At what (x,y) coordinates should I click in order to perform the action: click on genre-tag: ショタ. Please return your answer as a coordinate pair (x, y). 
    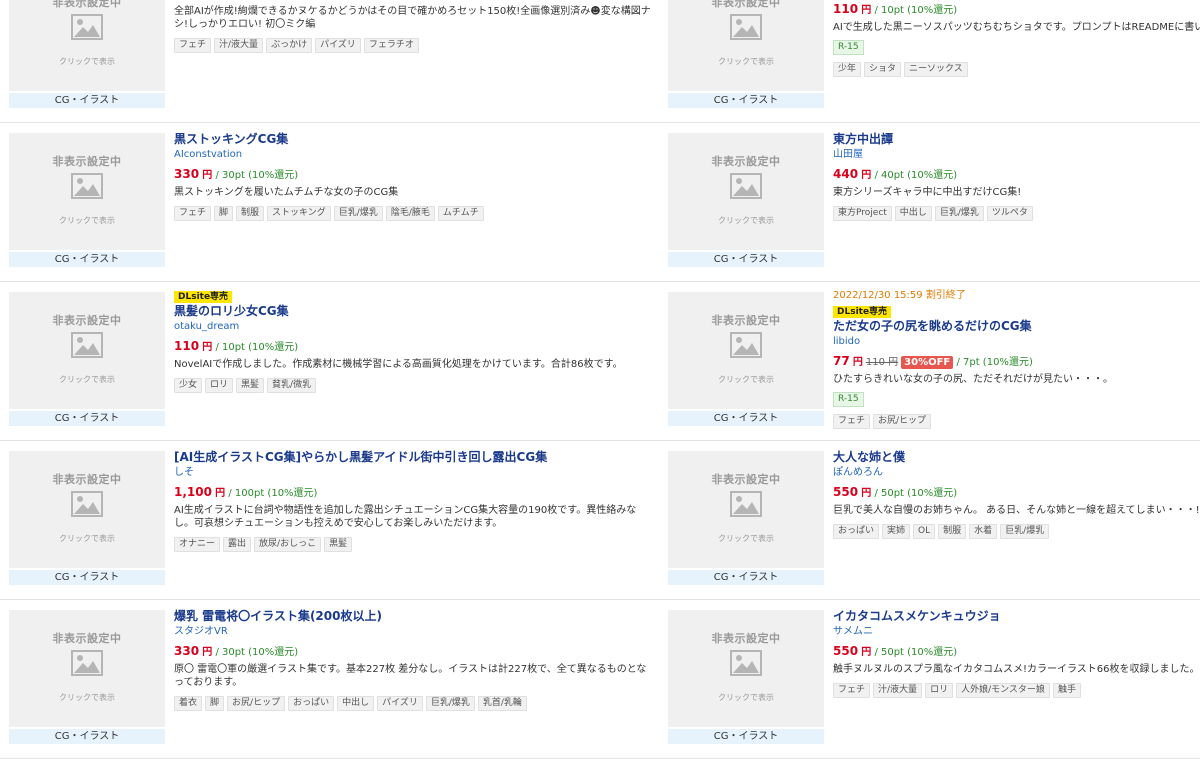
    Looking at the image, I should click on (883, 69).